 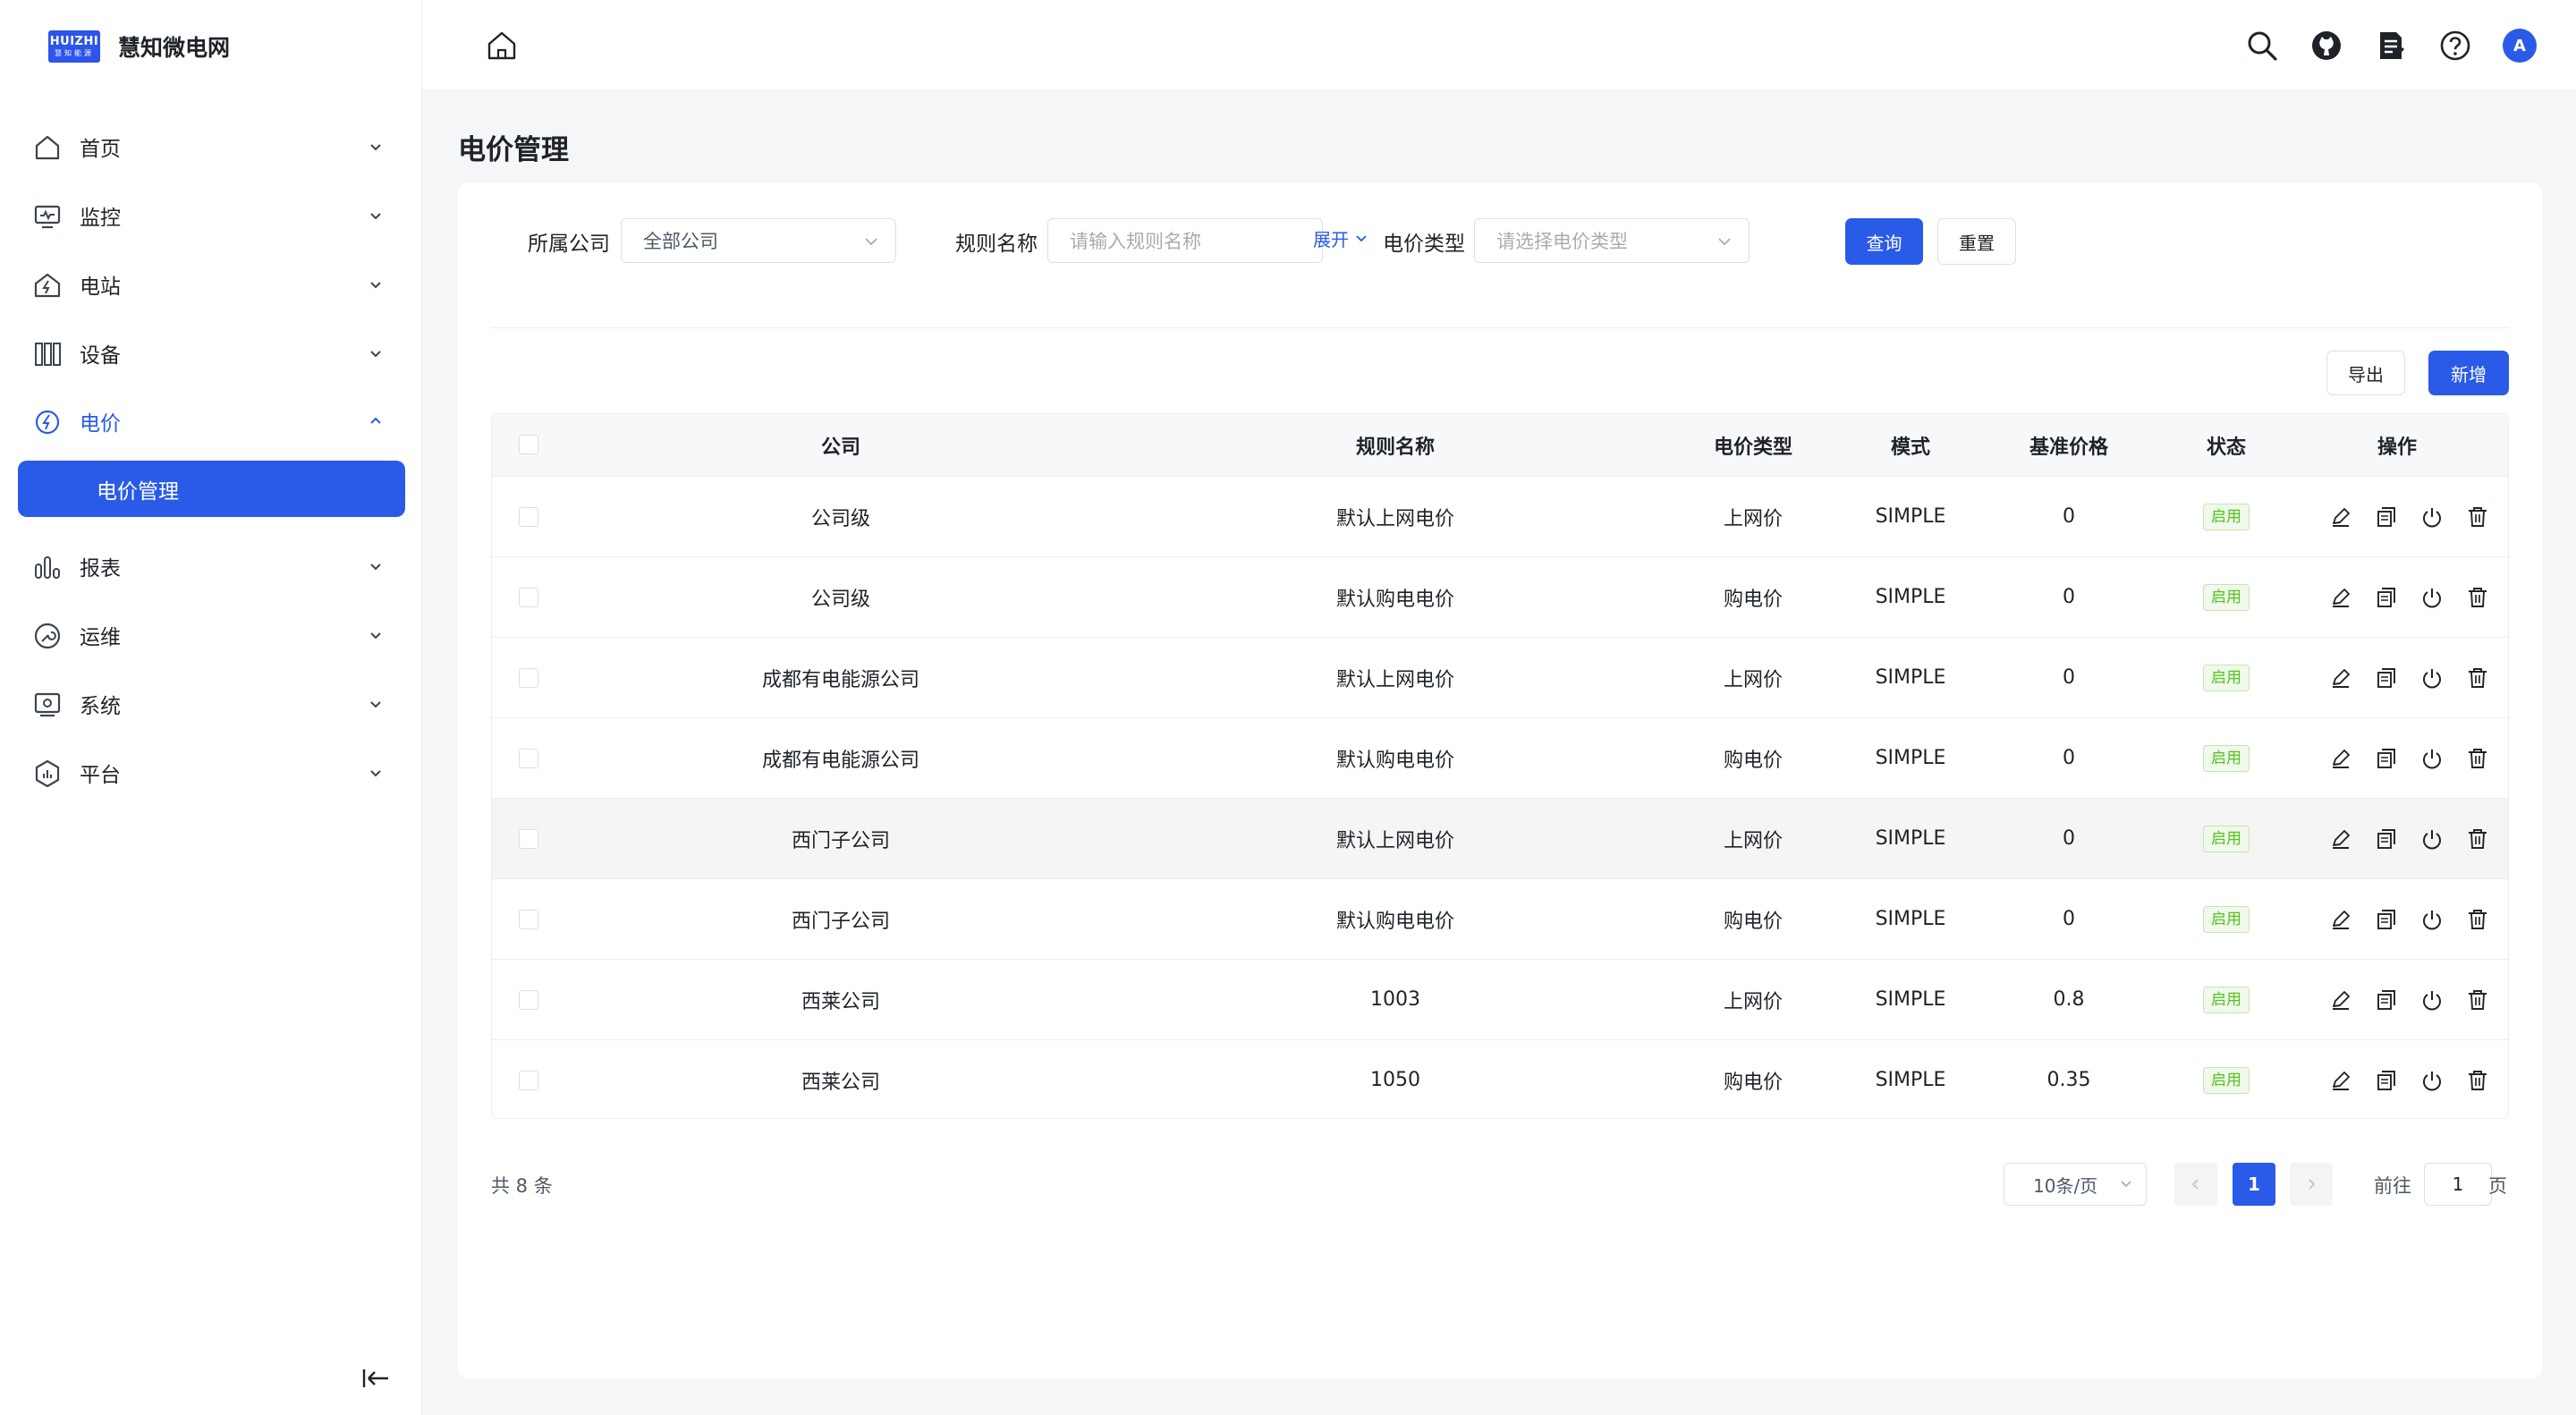 I want to click on collapse-sidebar-icon, so click(x=376, y=1379).